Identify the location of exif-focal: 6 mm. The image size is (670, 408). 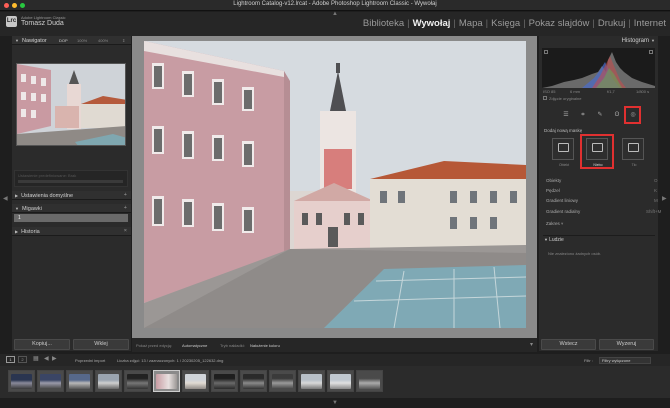
(575, 91).